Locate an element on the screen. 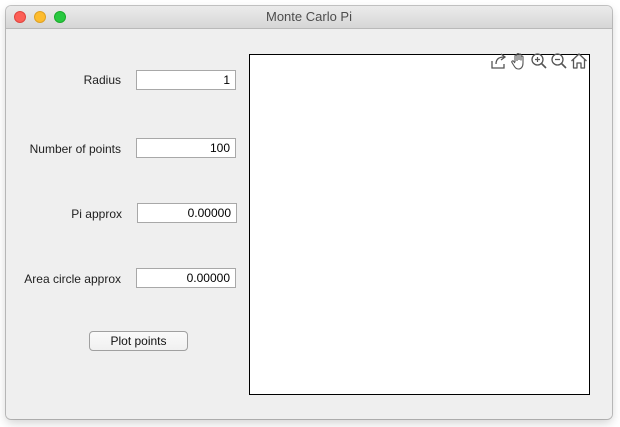 The image size is (620, 427). pi-approx-label: Pi approx is located at coordinates (96, 214).